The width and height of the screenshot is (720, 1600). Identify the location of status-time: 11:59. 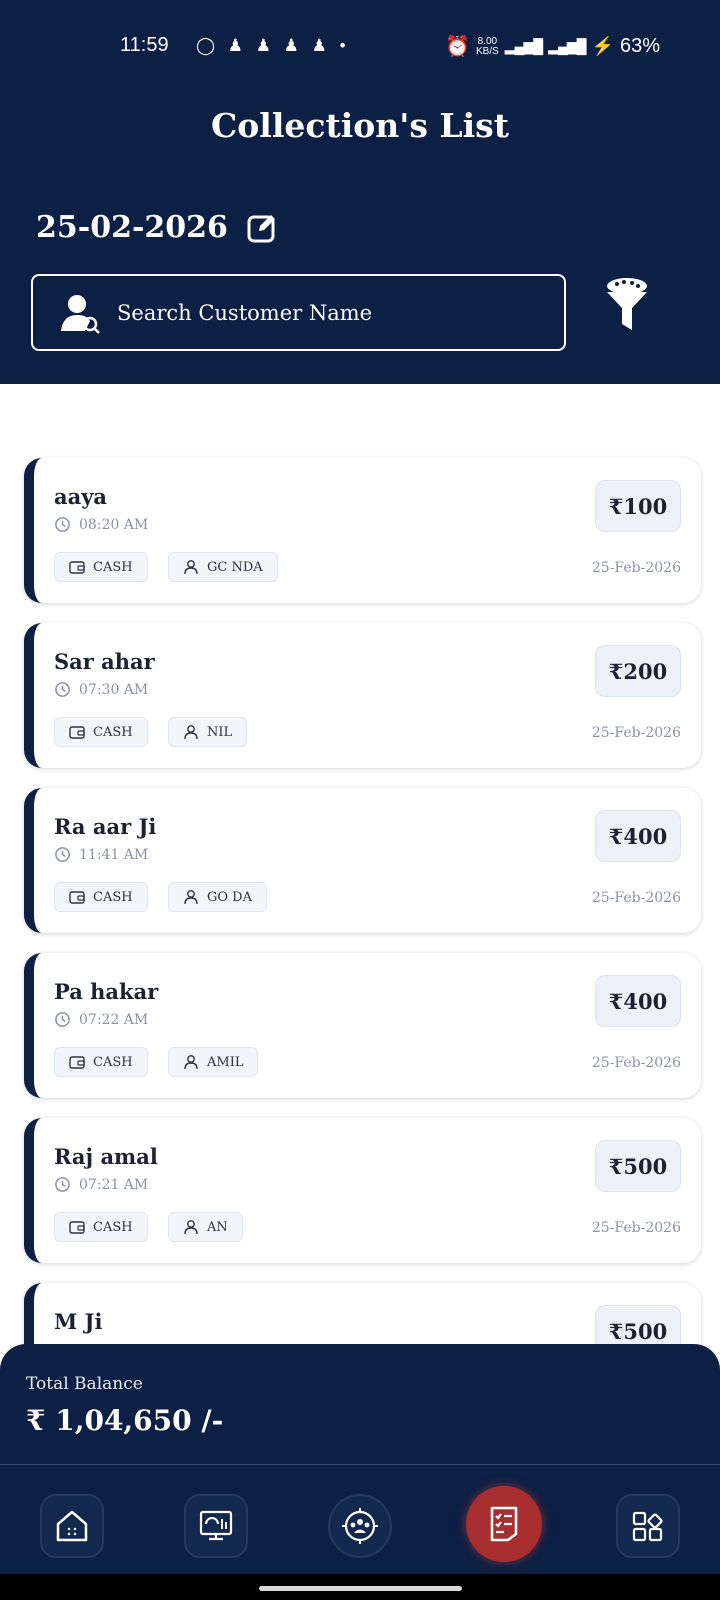
(144, 45).